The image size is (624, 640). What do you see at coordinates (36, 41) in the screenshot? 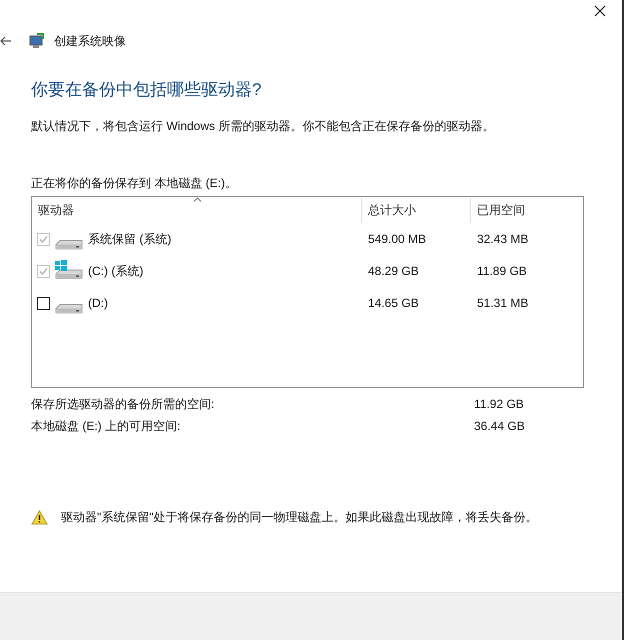
I see `computer-backup-icon` at bounding box center [36, 41].